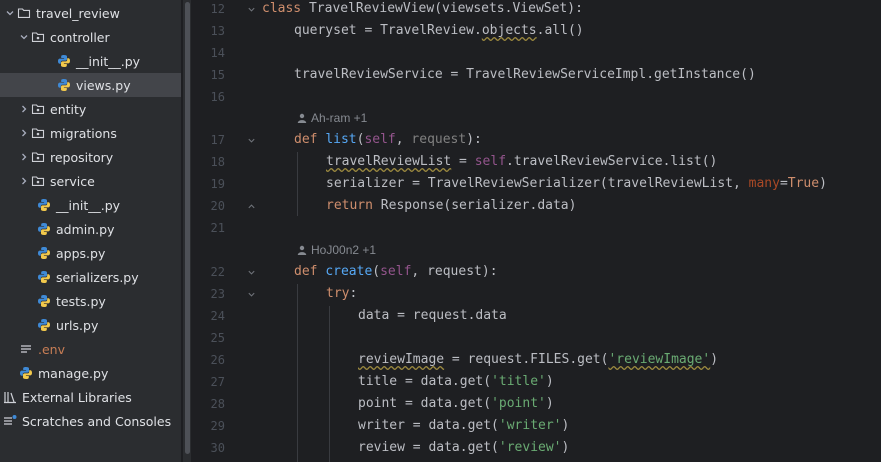 Image resolution: width=881 pixels, height=462 pixels. What do you see at coordinates (82, 157) in the screenshot?
I see `tree-item-label: repository` at bounding box center [82, 157].